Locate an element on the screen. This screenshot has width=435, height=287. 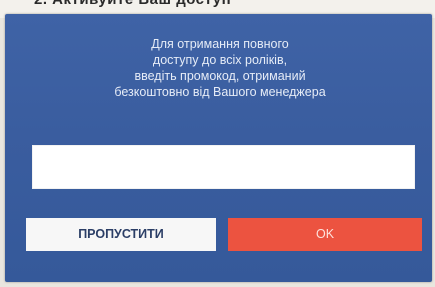
skip-button: ПРОПУСТИТИ is located at coordinates (121, 234).